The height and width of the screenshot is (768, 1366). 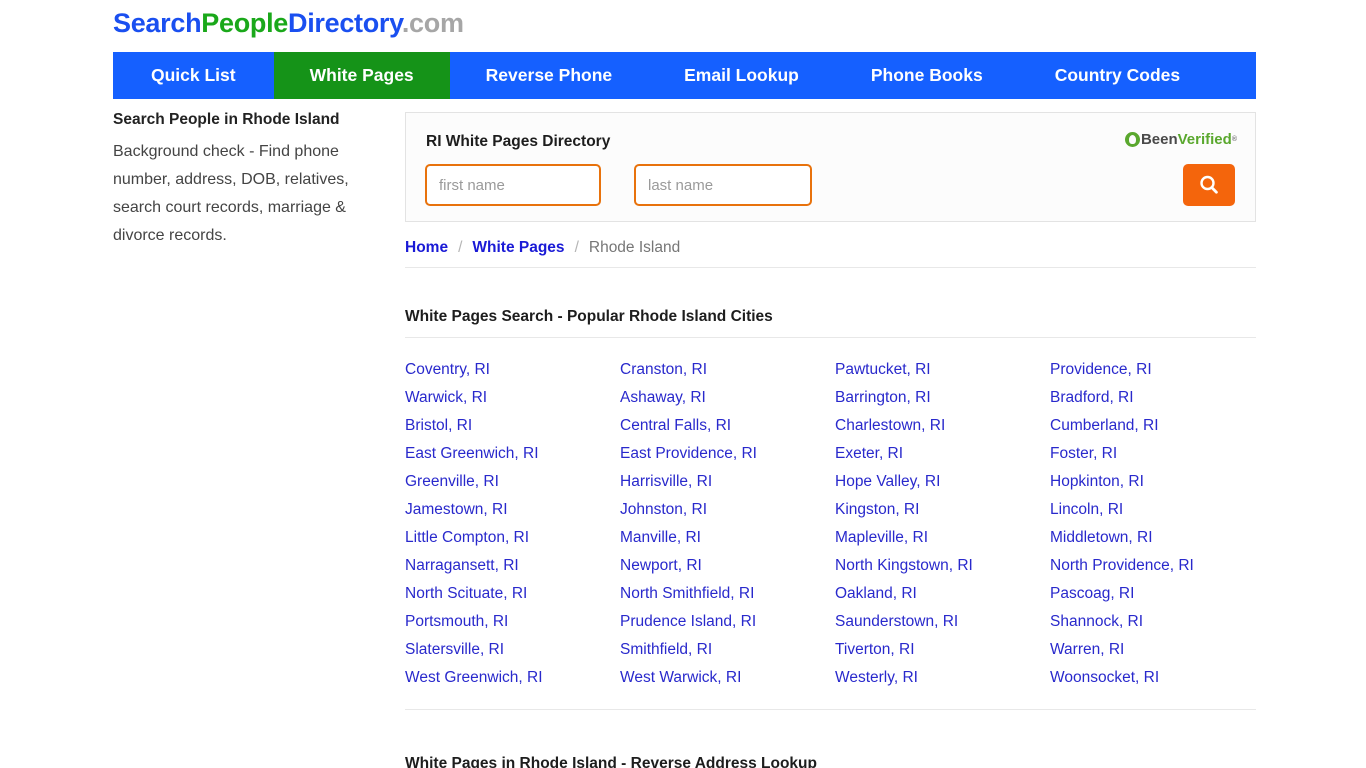 What do you see at coordinates (226, 119) in the screenshot?
I see `sidebar-title: Search People in Rhode Island` at bounding box center [226, 119].